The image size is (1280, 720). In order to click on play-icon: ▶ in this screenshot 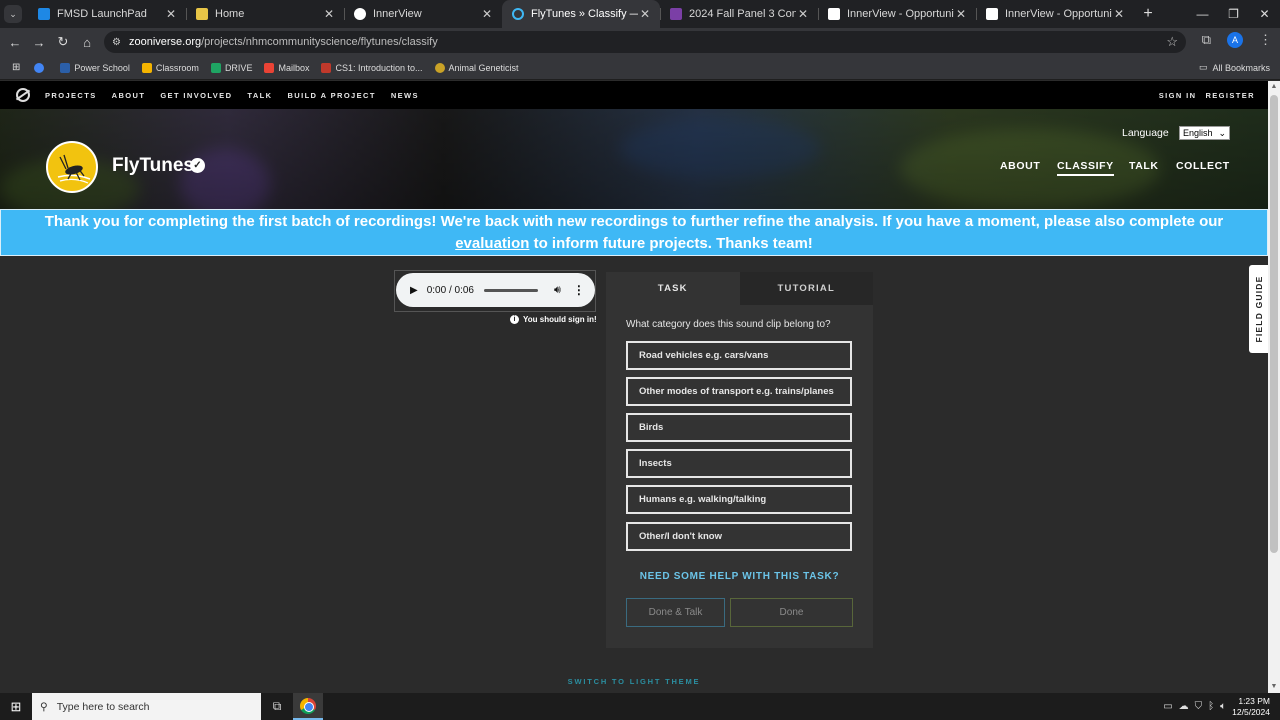, I will do `click(414, 290)`.